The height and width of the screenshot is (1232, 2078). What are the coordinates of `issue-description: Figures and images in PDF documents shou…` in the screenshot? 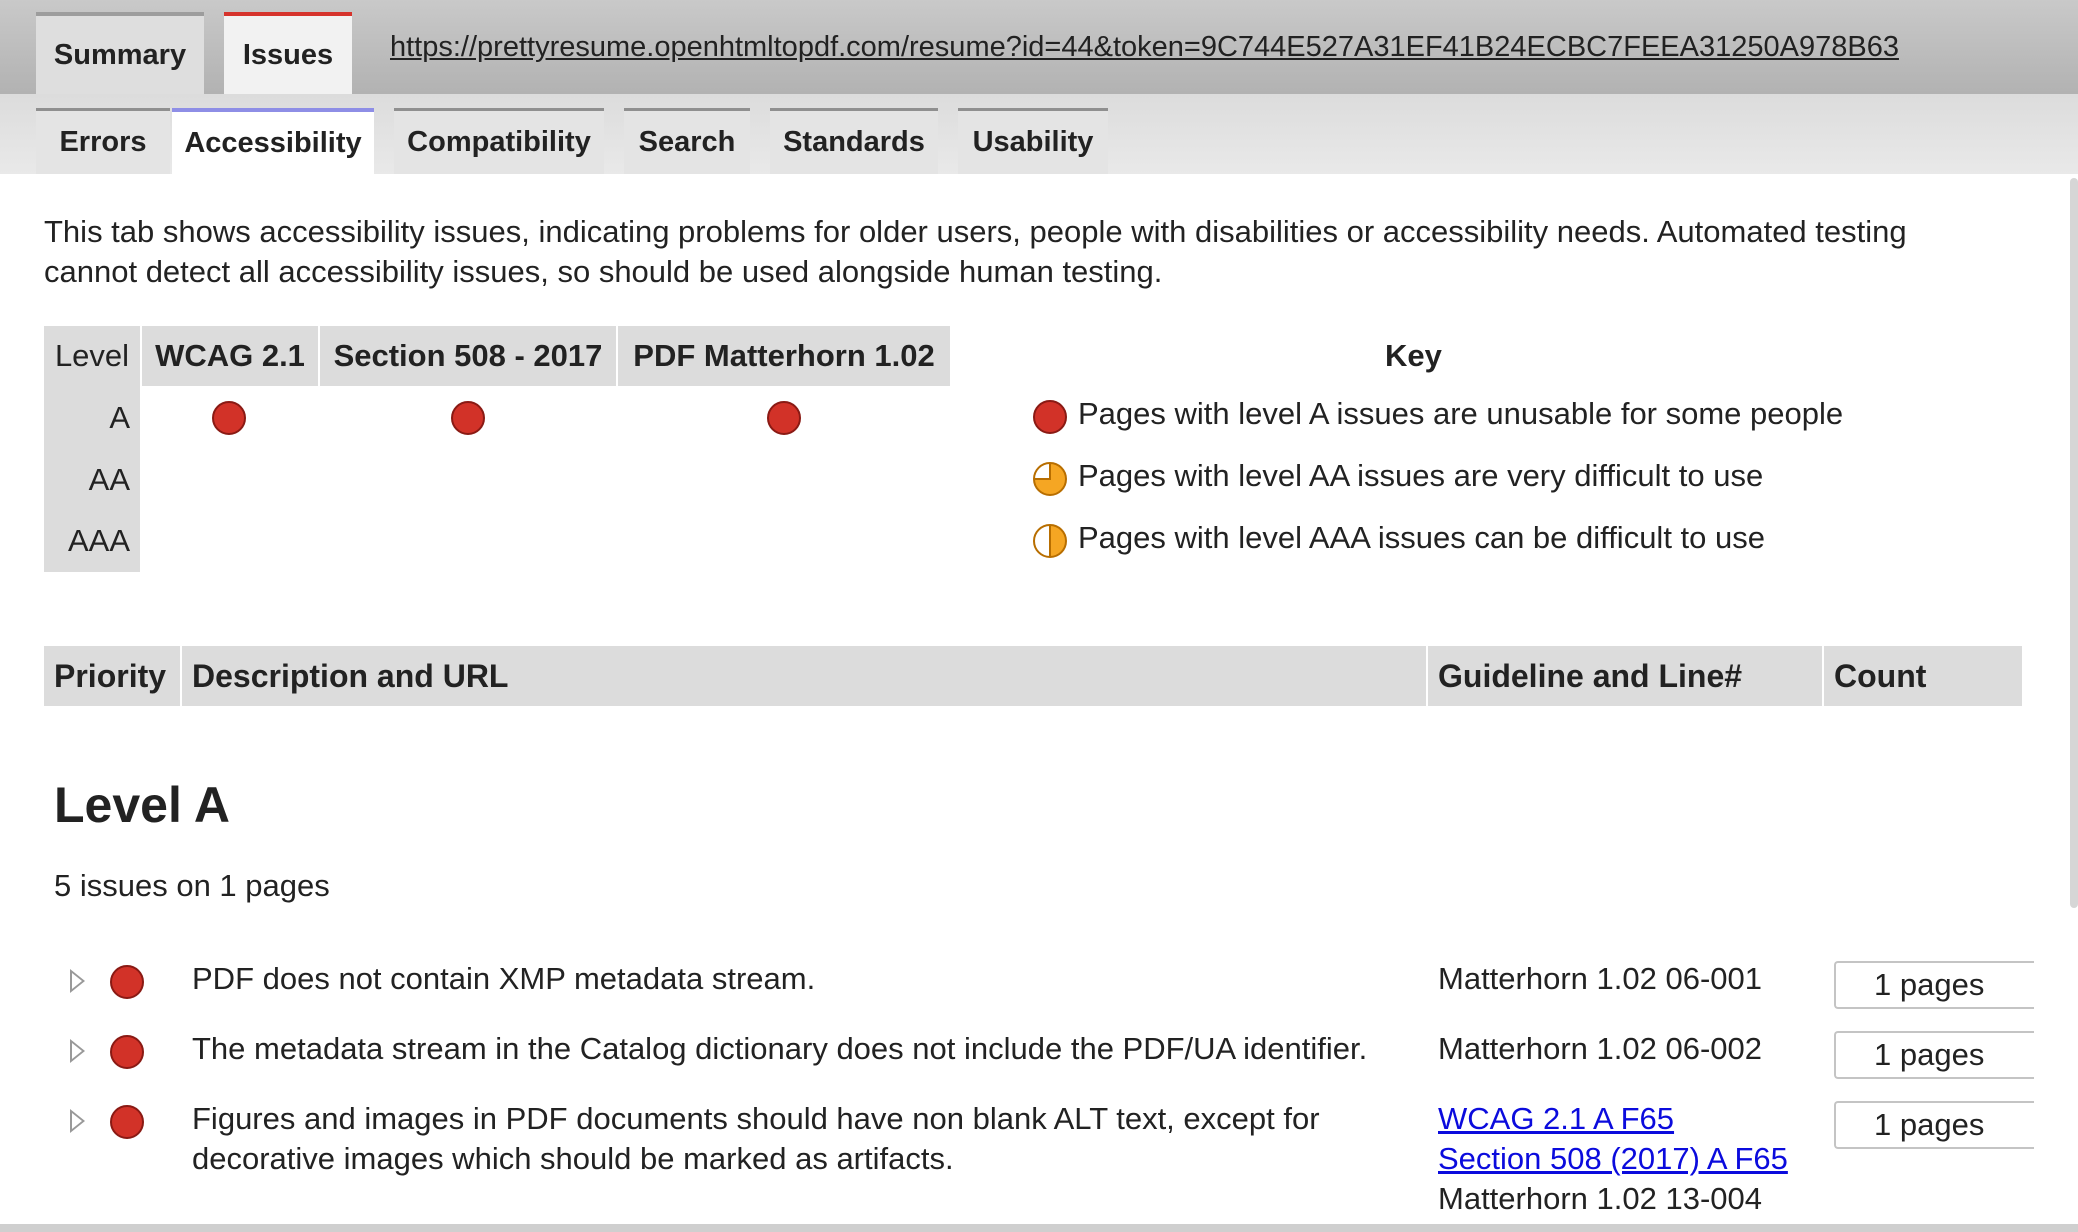 It's located at (756, 1138).